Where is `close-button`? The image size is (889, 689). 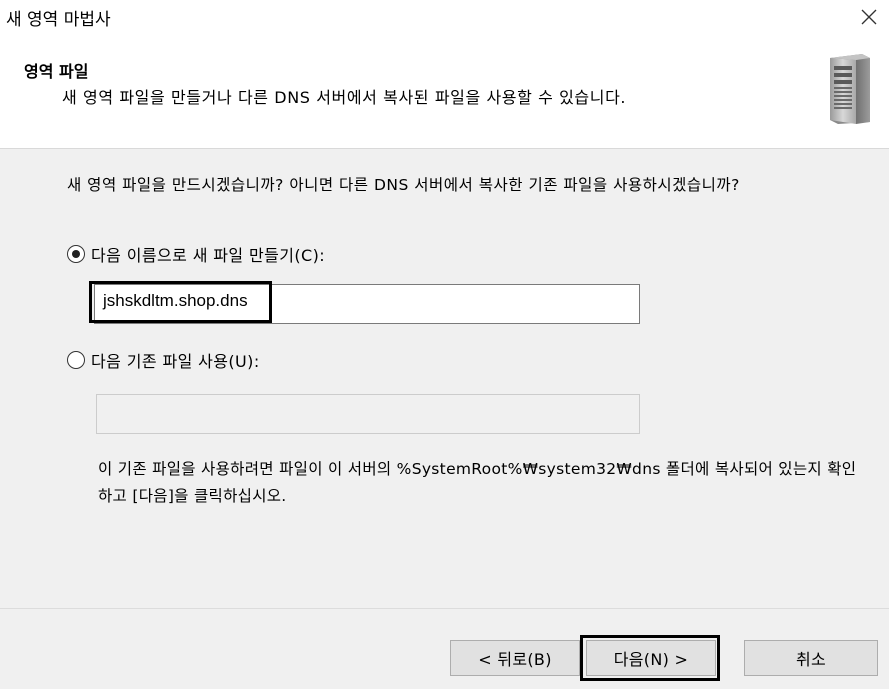 close-button is located at coordinates (869, 17).